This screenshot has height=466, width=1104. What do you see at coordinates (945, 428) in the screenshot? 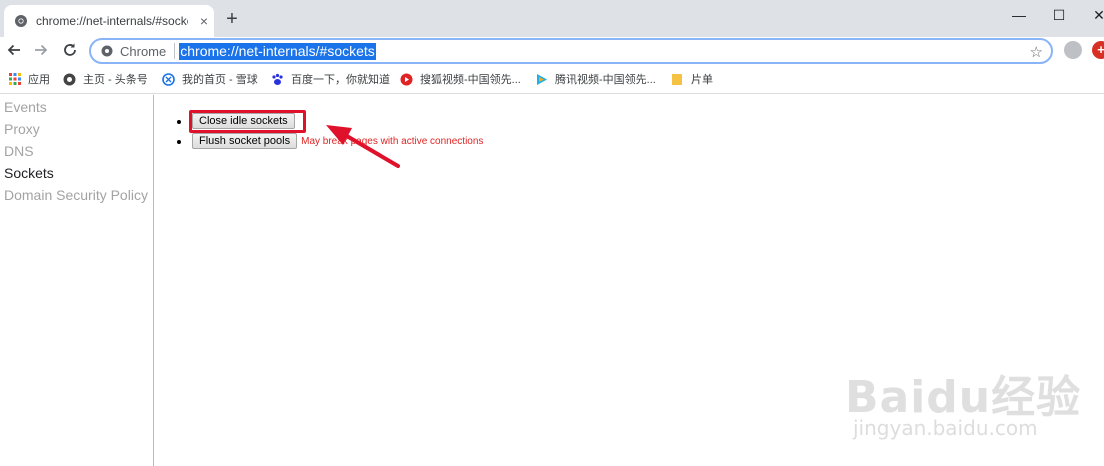
I see `watermark-url: jingyan.baidu.com` at bounding box center [945, 428].